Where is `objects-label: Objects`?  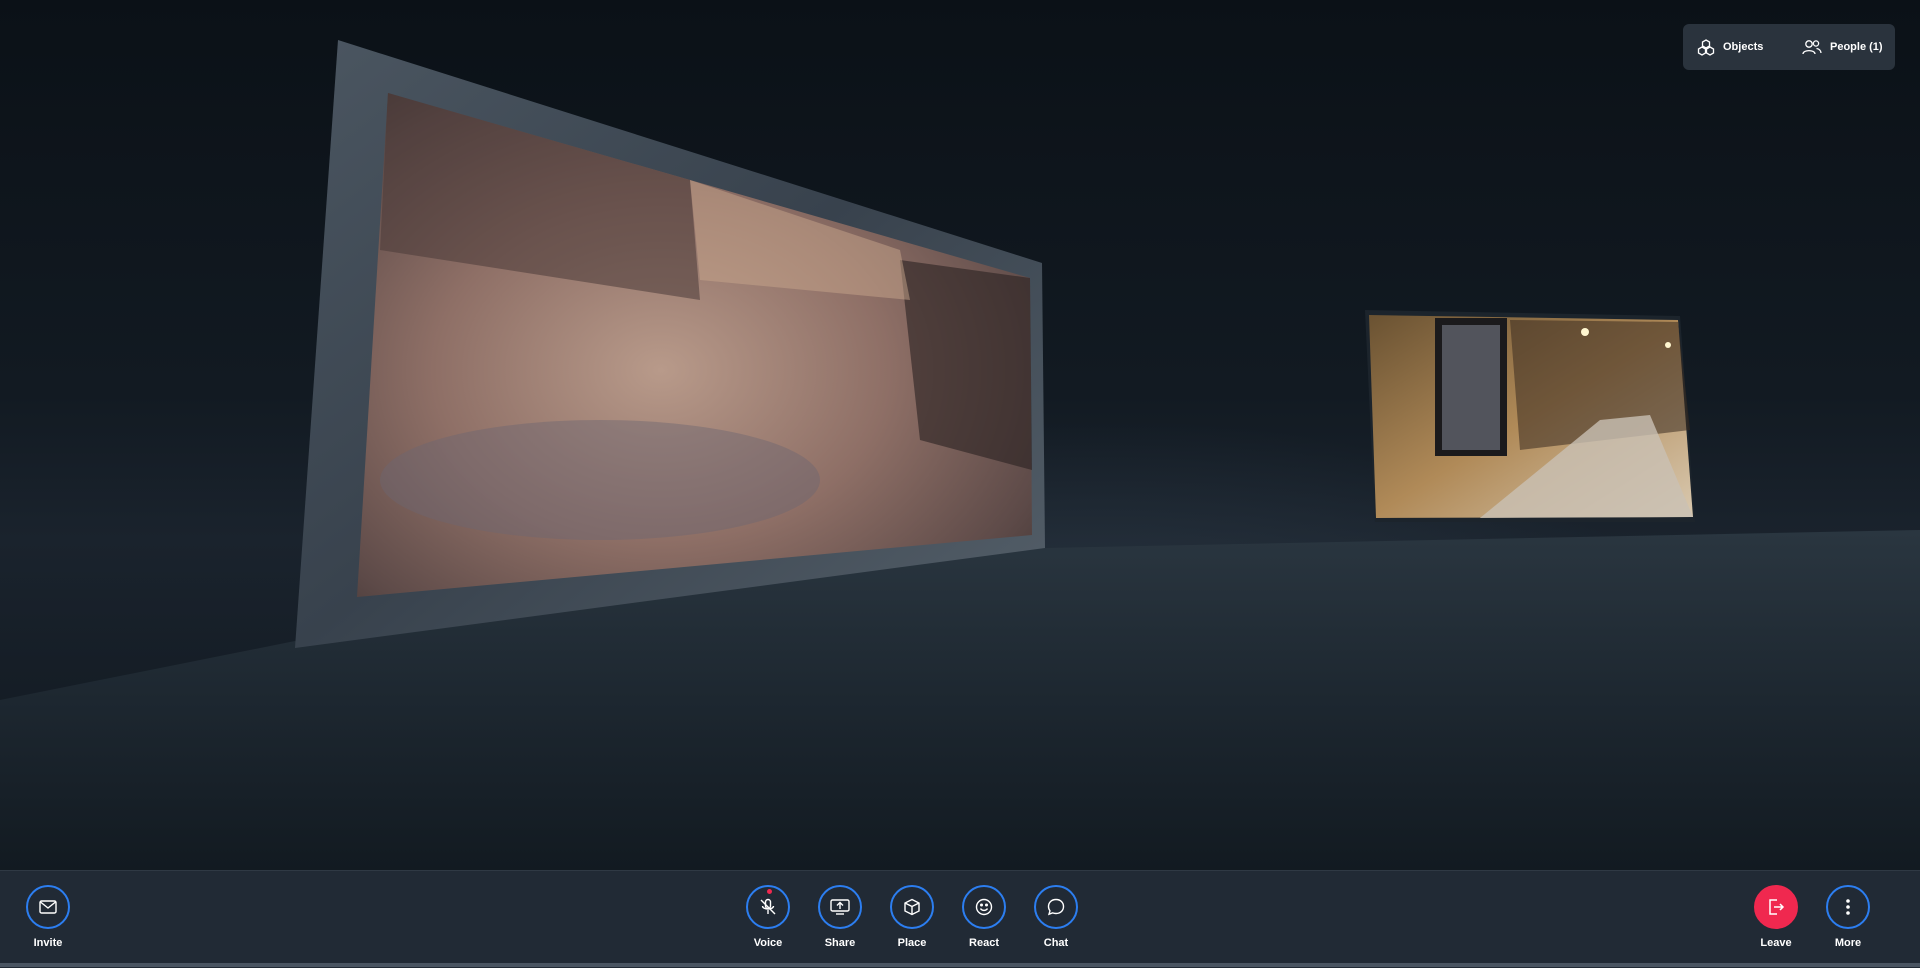 objects-label: Objects is located at coordinates (1743, 47).